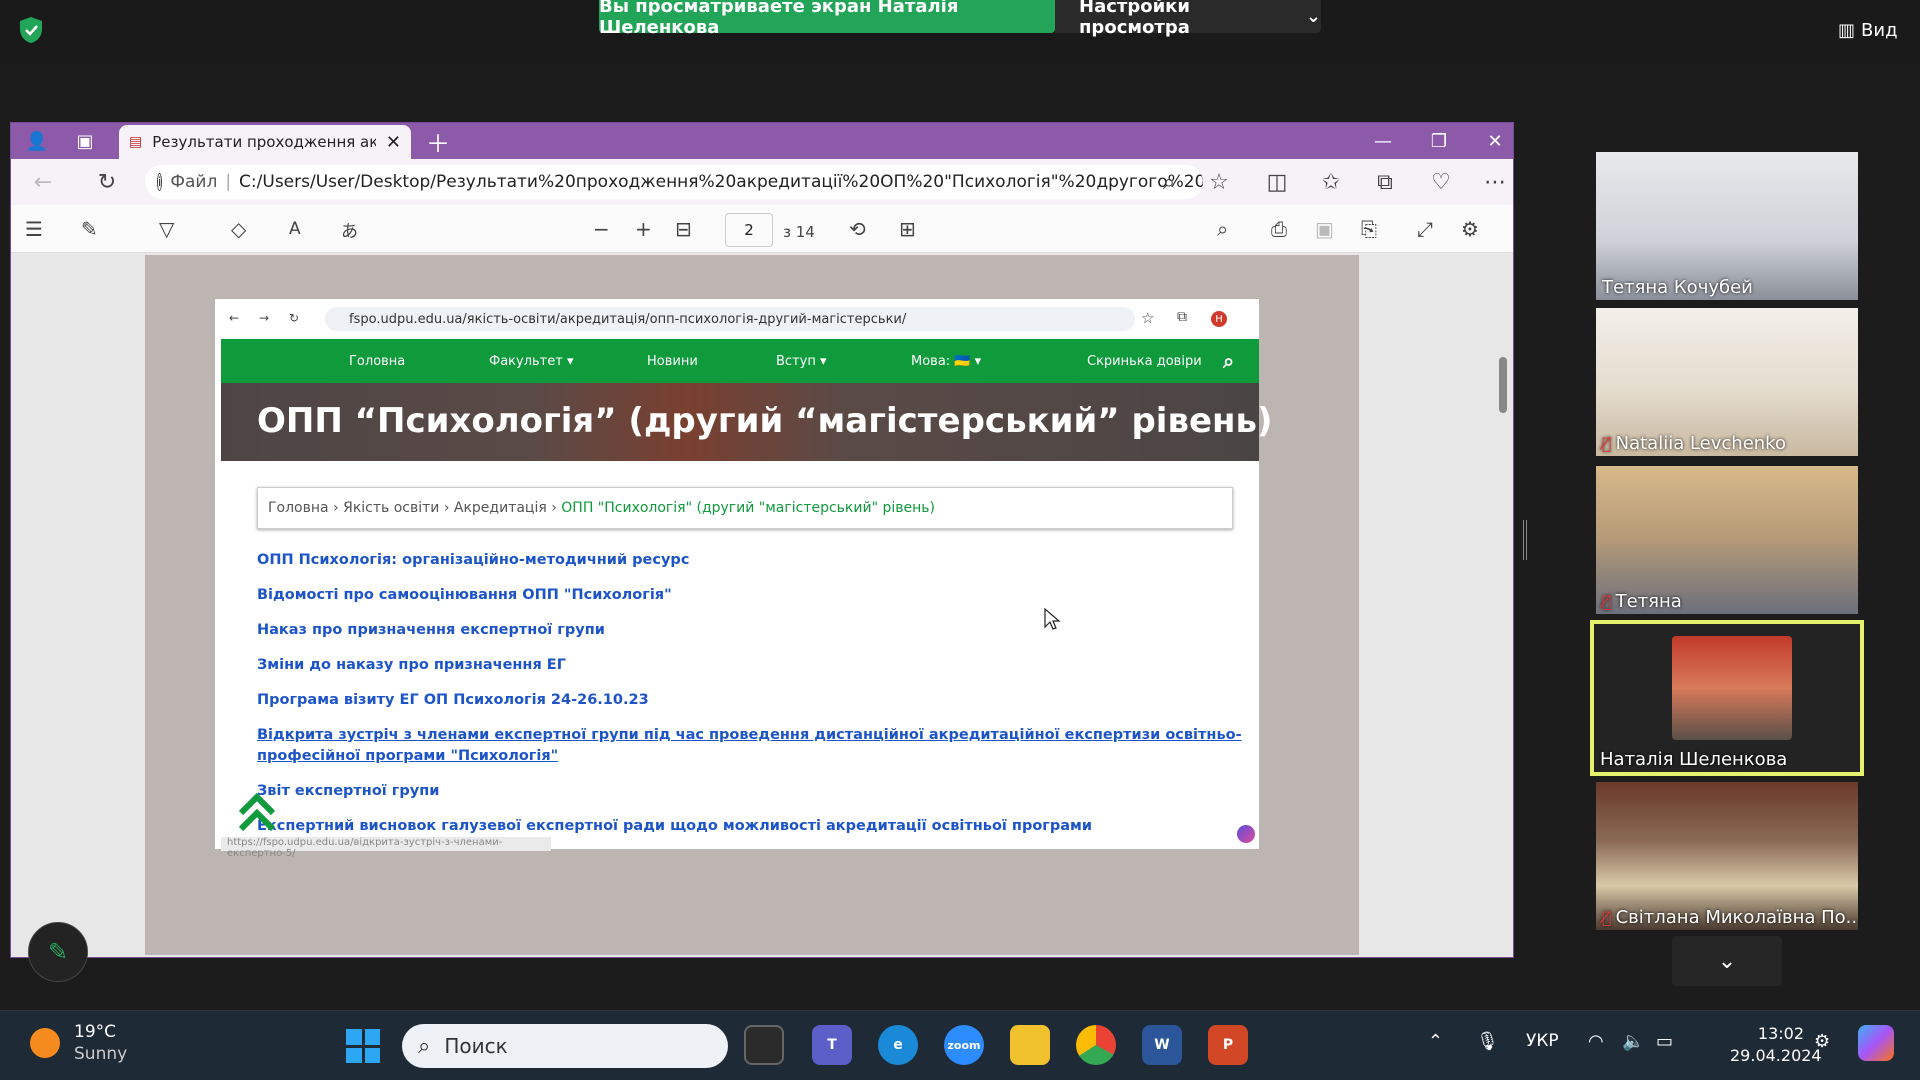 This screenshot has width=1920, height=1080. Describe the element at coordinates (264, 318) in the screenshot. I see `embedded-forward-icon: →` at that location.